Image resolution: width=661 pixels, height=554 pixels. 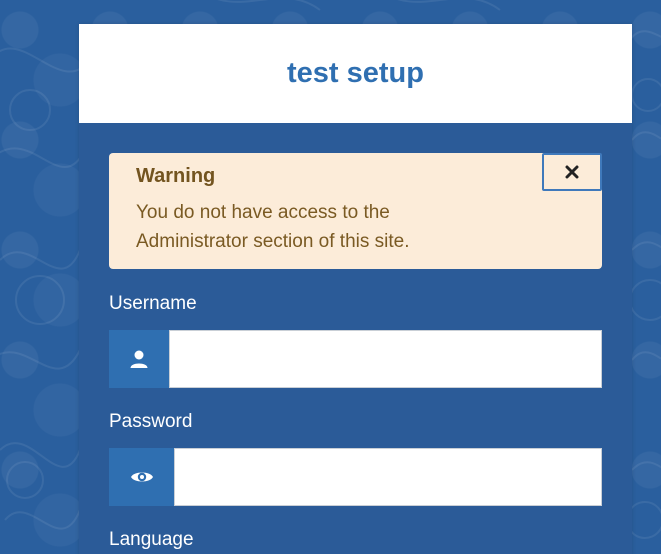 I want to click on password-label: Password, so click(x=151, y=421).